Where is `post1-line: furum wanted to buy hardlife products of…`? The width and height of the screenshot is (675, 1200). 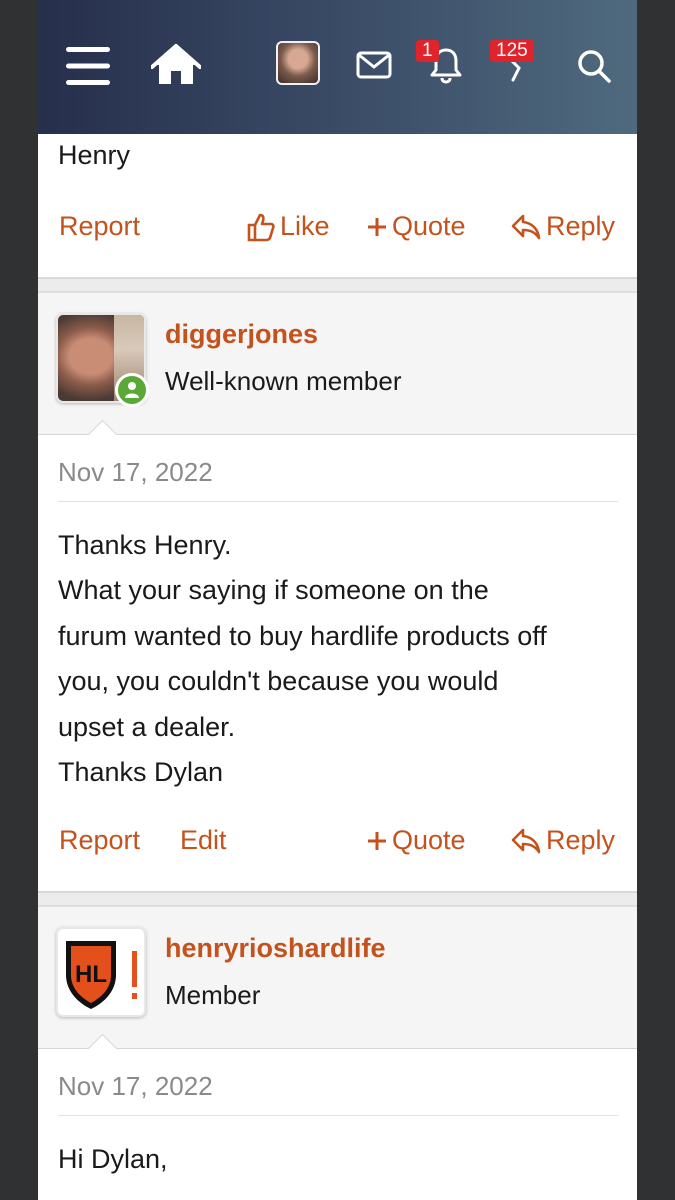 post1-line: furum wanted to buy hardlife products of… is located at coordinates (302, 635).